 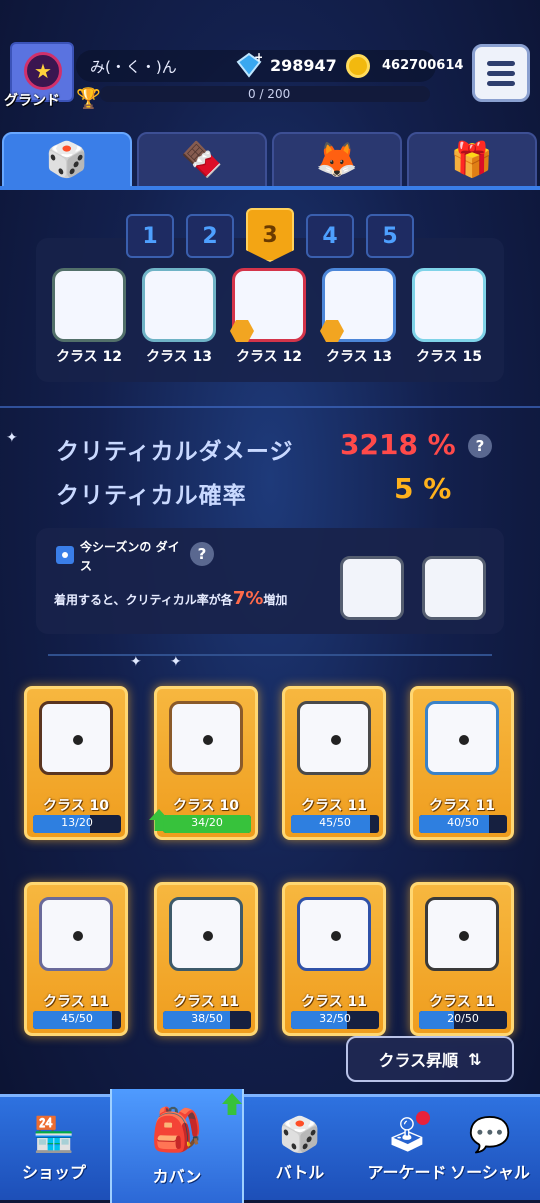 I want to click on crit-damage-value: 3218 %, so click(x=398, y=444).